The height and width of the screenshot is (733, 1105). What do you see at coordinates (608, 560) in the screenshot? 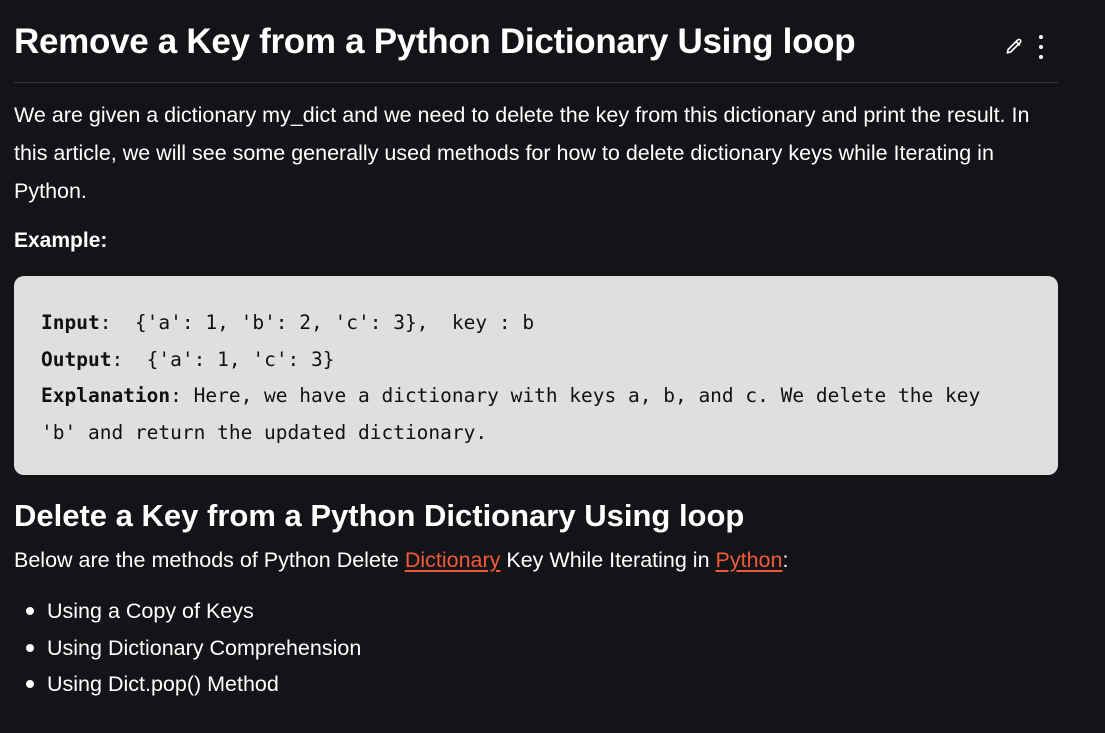
I see `methods-intro-text-middle: Key While Iterating in` at bounding box center [608, 560].